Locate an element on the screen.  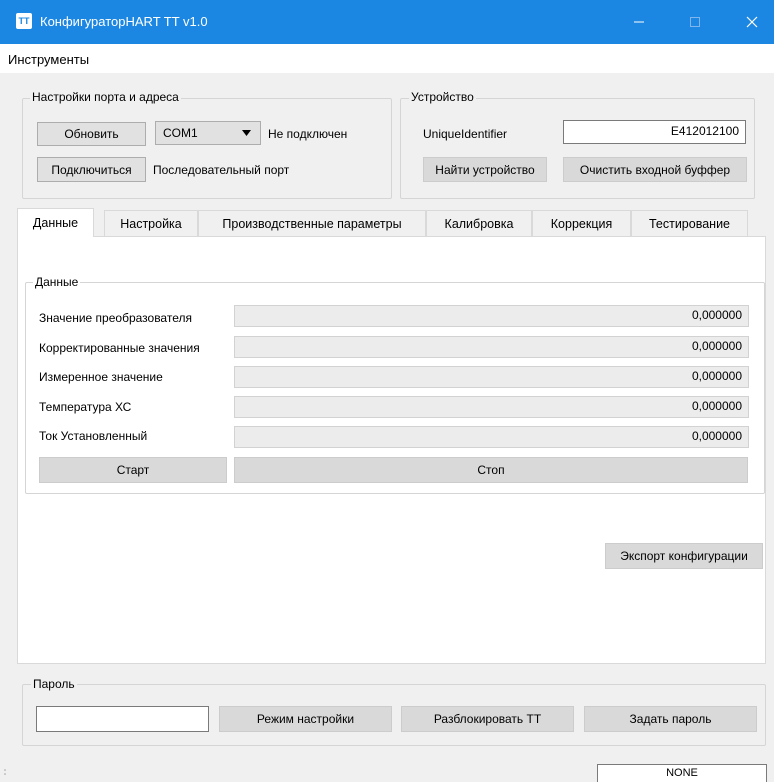
maximize-icon is located at coordinates (695, 22).